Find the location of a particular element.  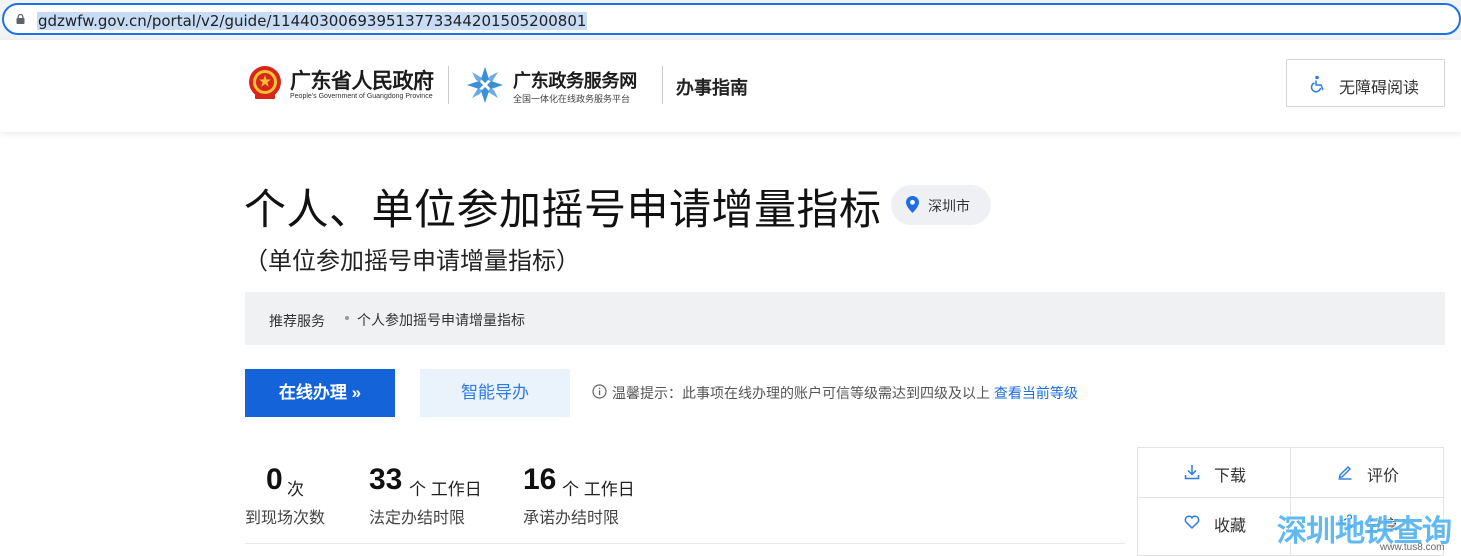

rate-label: 评价 is located at coordinates (1383, 476).